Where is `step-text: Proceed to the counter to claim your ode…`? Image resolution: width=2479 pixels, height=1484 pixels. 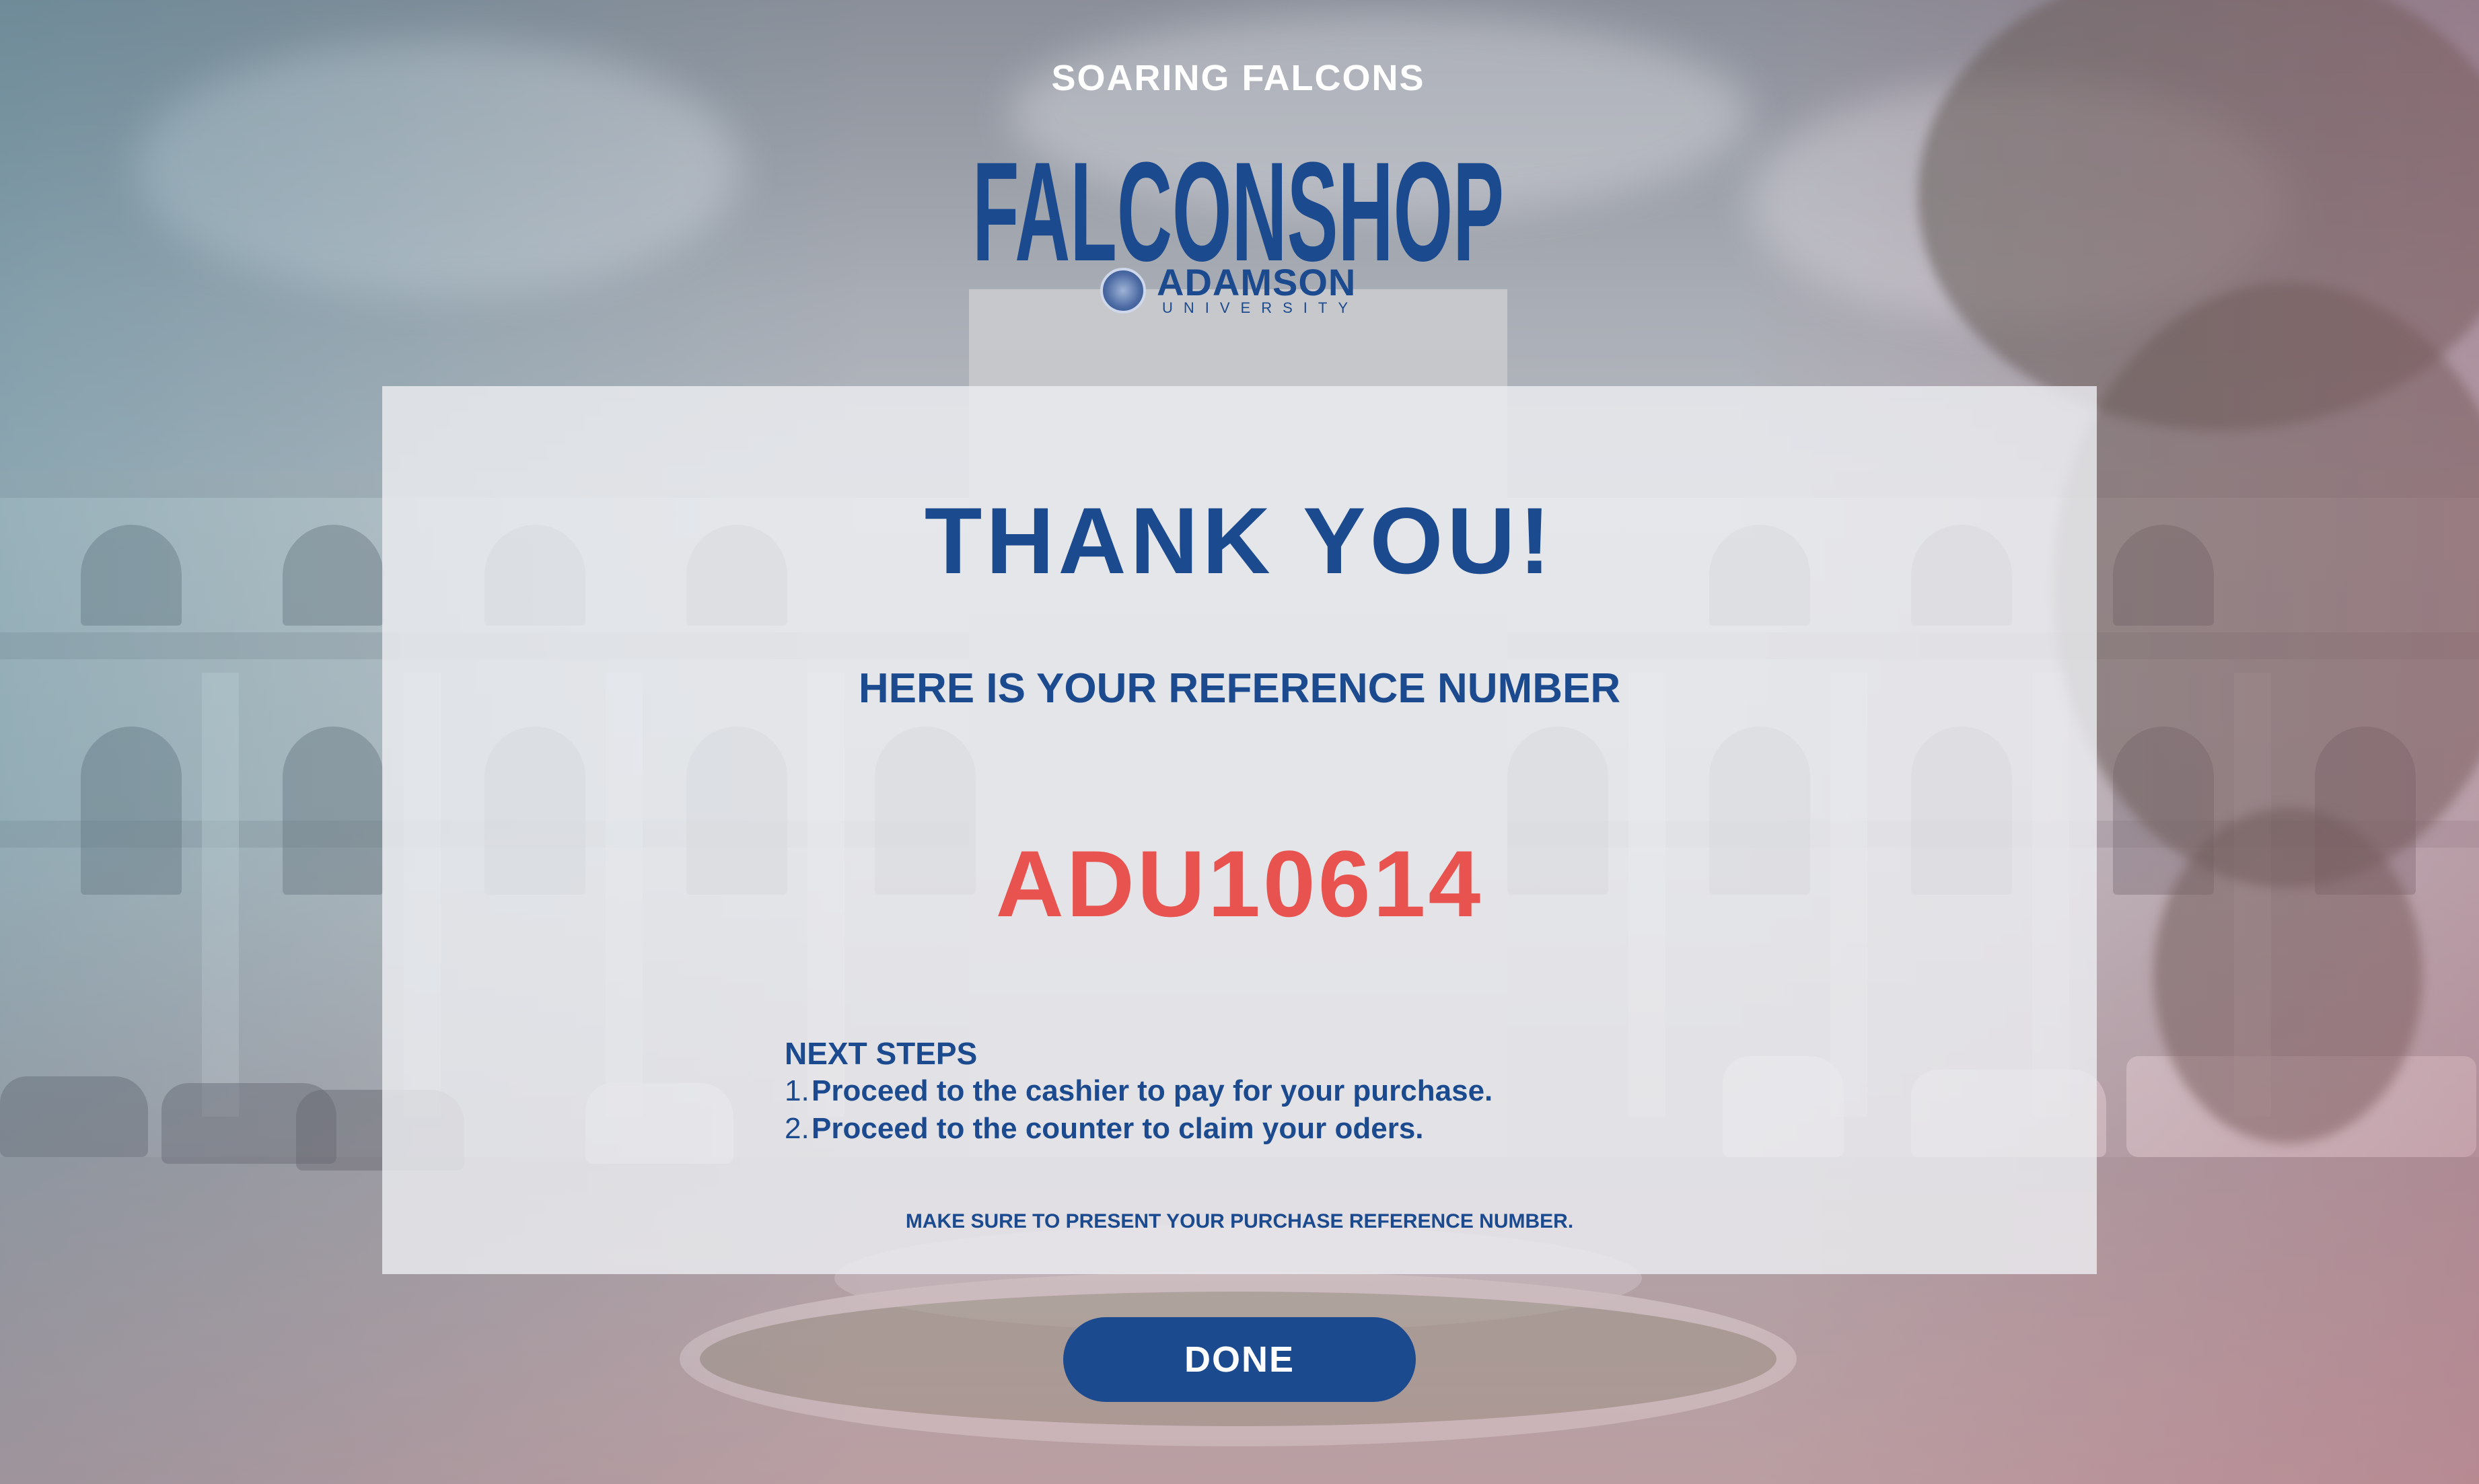 step-text: Proceed to the counter to claim your ode… is located at coordinates (1118, 1128).